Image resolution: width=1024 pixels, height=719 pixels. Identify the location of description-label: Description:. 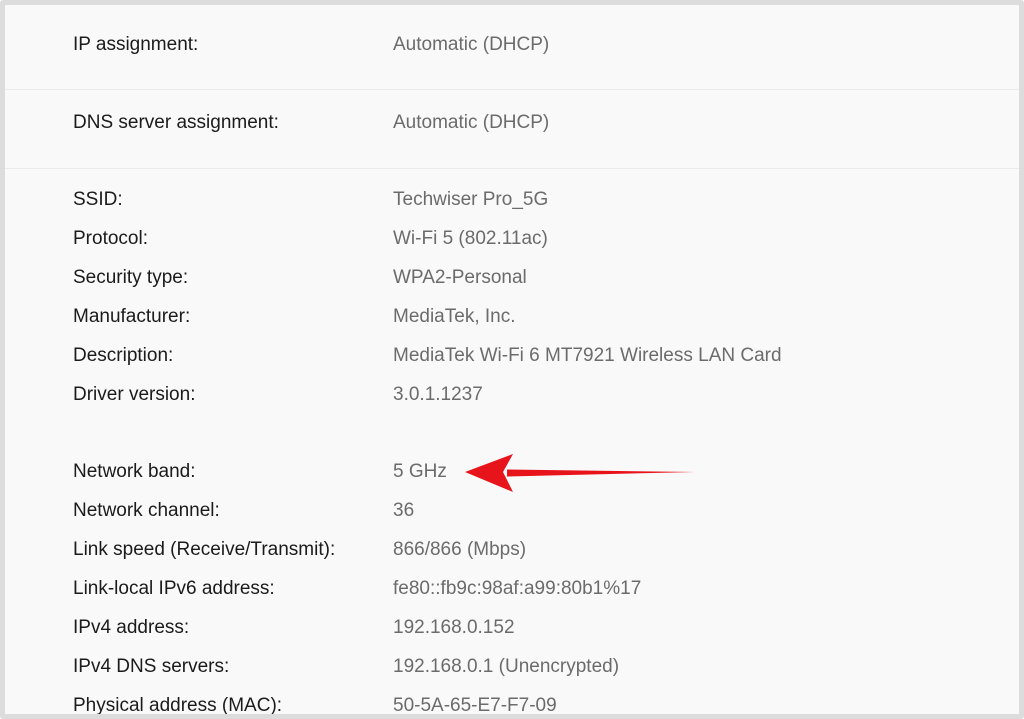
(123, 355).